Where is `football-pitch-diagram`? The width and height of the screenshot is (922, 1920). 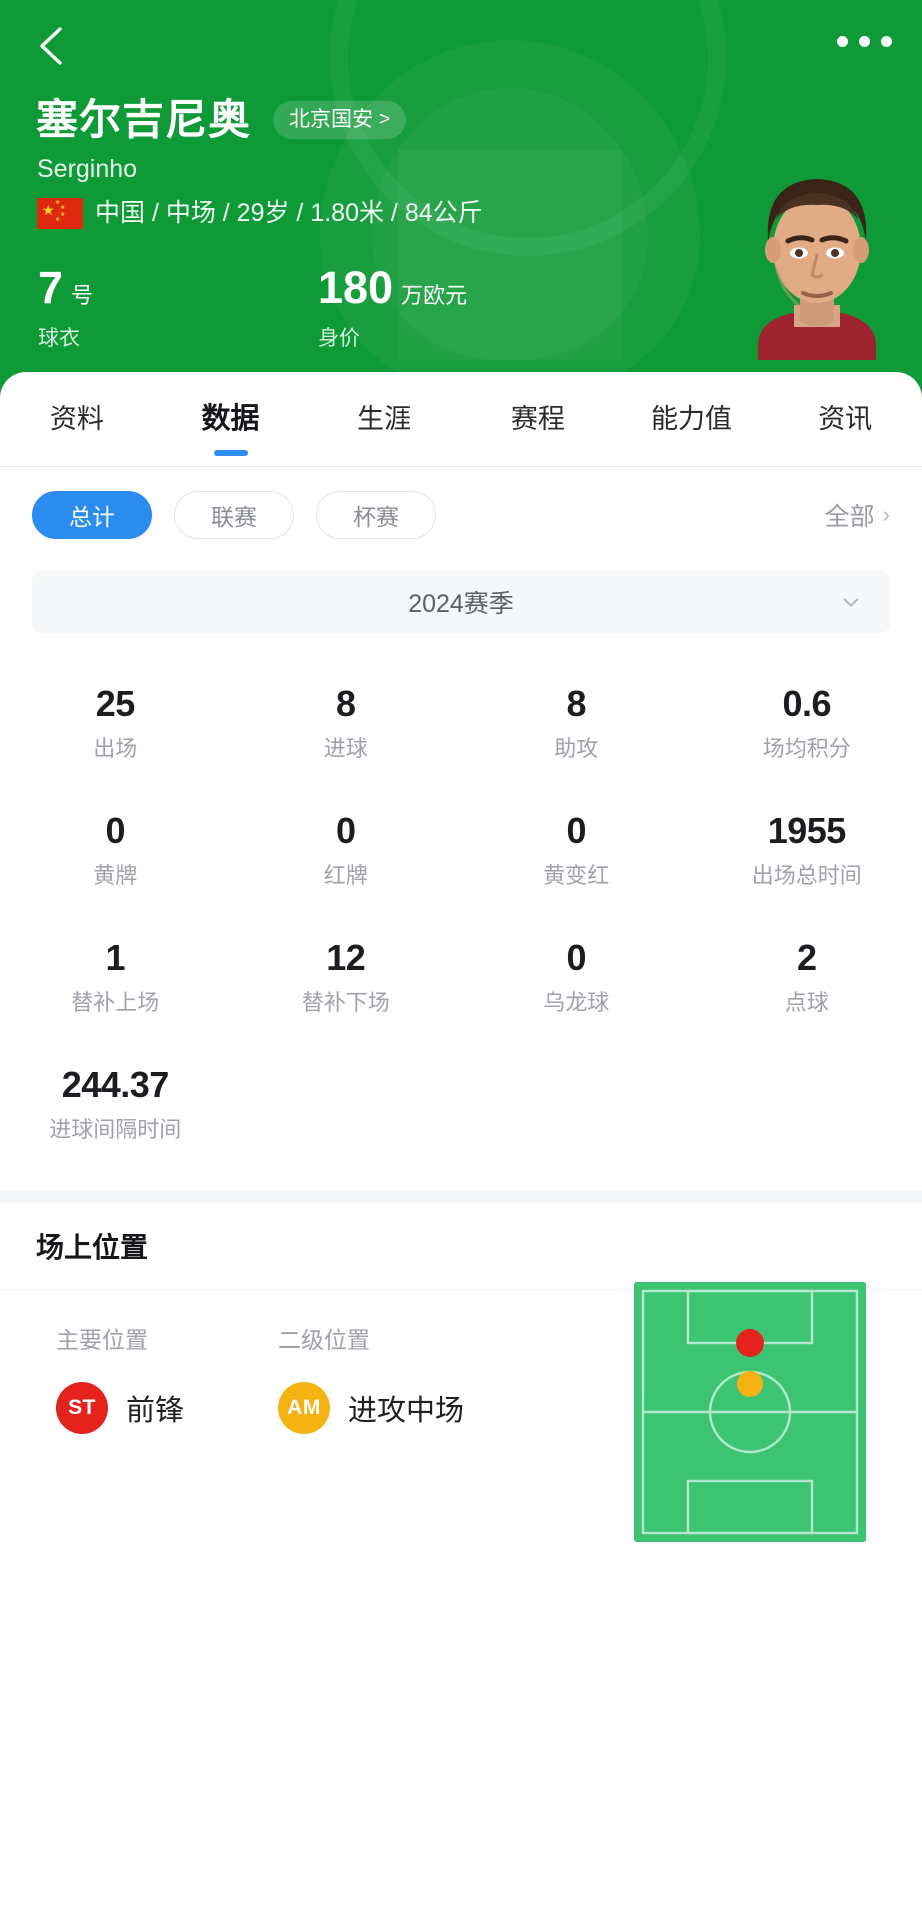 football-pitch-diagram is located at coordinates (750, 1412).